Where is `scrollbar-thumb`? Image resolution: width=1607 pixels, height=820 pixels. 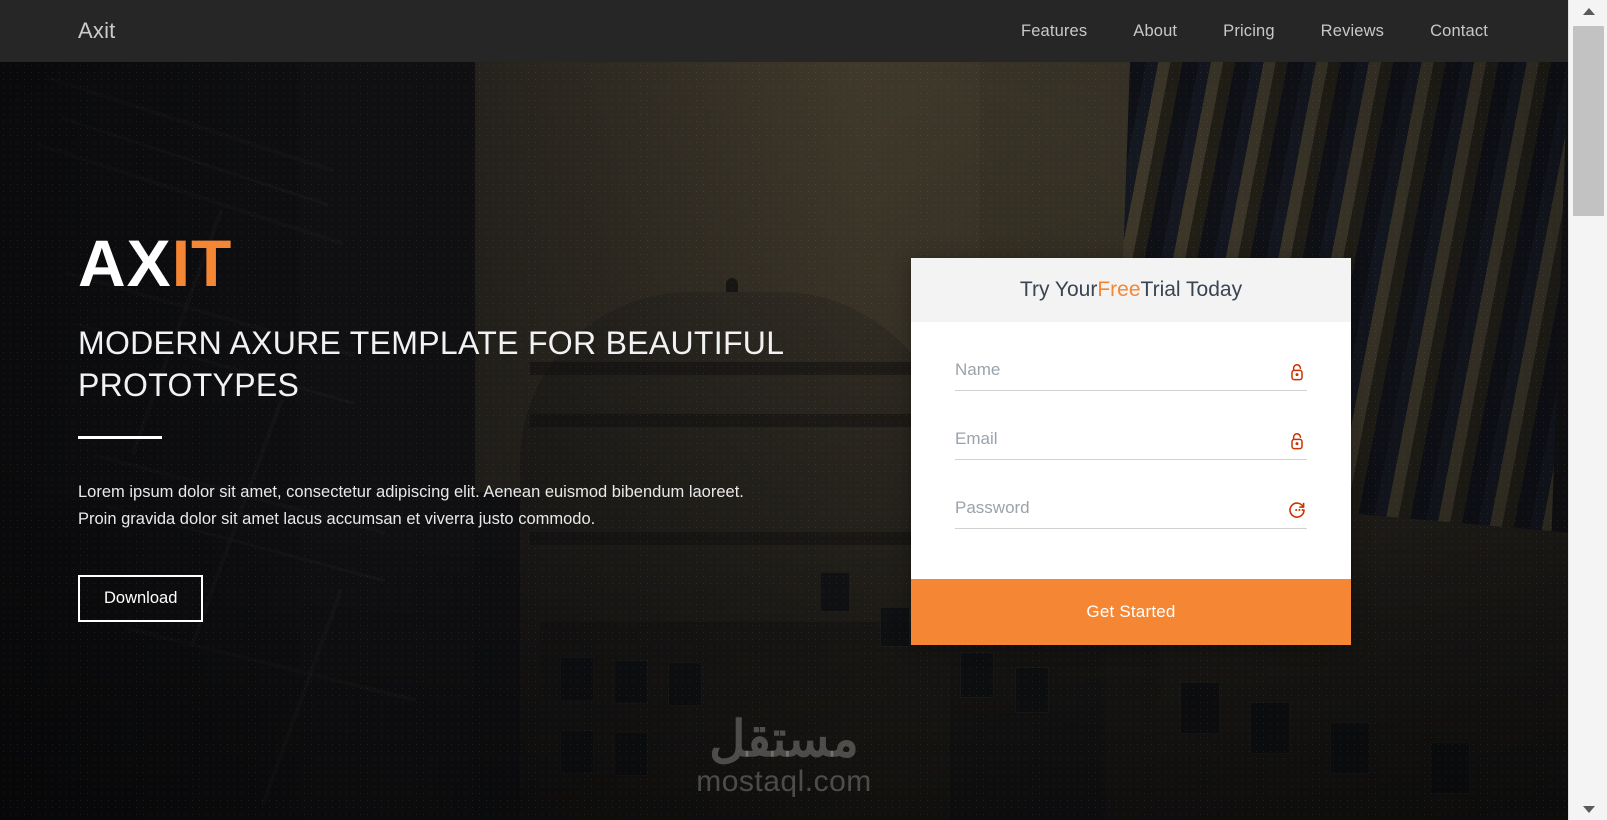 scrollbar-thumb is located at coordinates (1588, 121).